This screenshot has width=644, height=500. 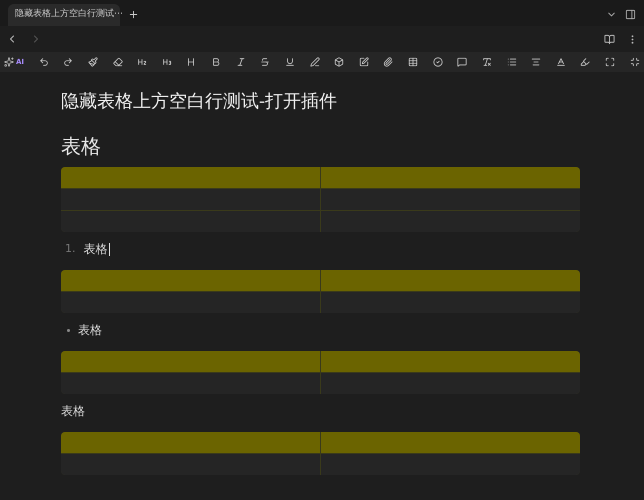 What do you see at coordinates (630, 14) in the screenshot?
I see `sidebar-toggle-icon` at bounding box center [630, 14].